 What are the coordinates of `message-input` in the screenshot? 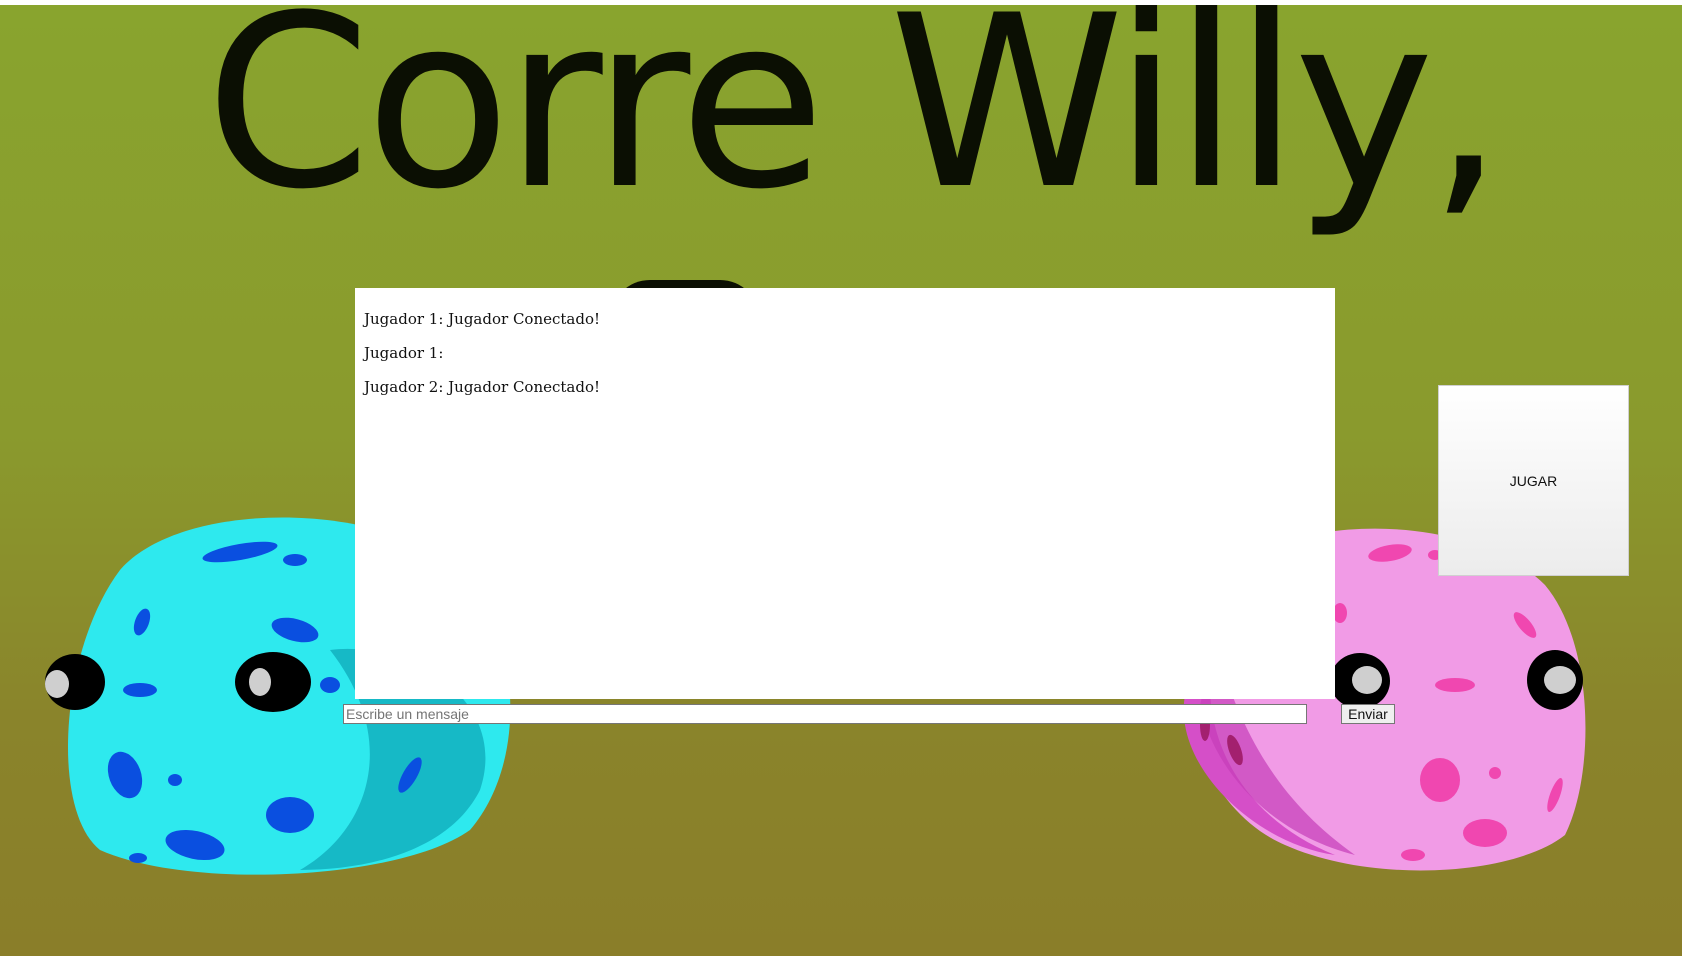 It's located at (825, 714).